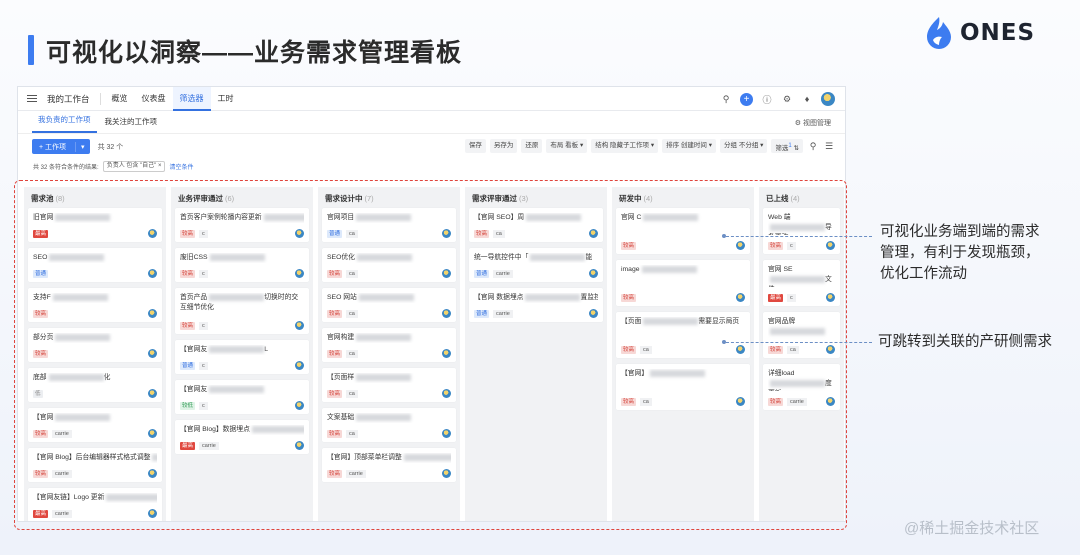 The image size is (1080, 555). Describe the element at coordinates (83, 147) in the screenshot. I see `chevron-down-icon: ▾` at that location.